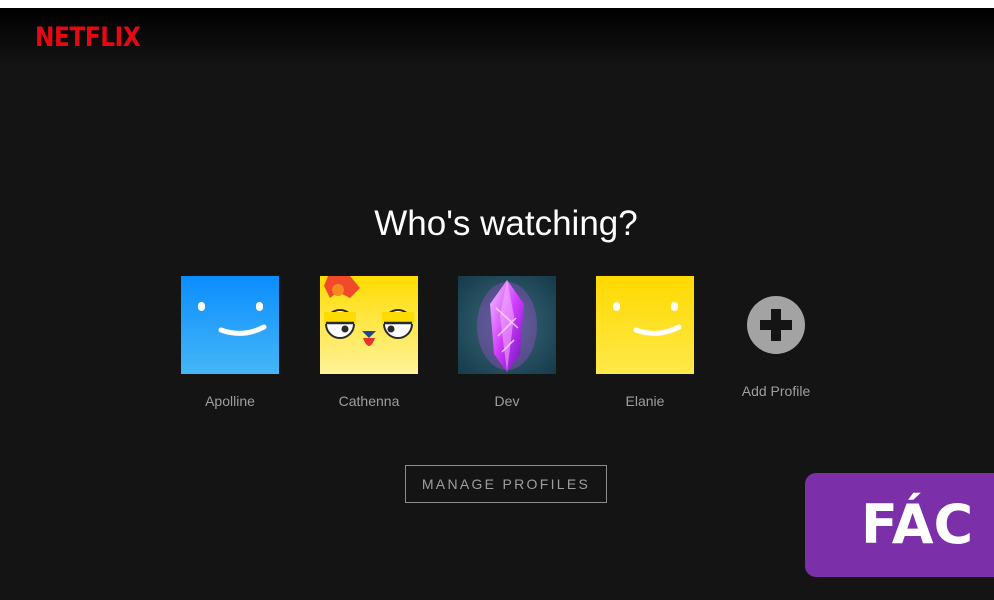  What do you see at coordinates (88, 37) in the screenshot?
I see `netflix-logo: NETFLIX` at bounding box center [88, 37].